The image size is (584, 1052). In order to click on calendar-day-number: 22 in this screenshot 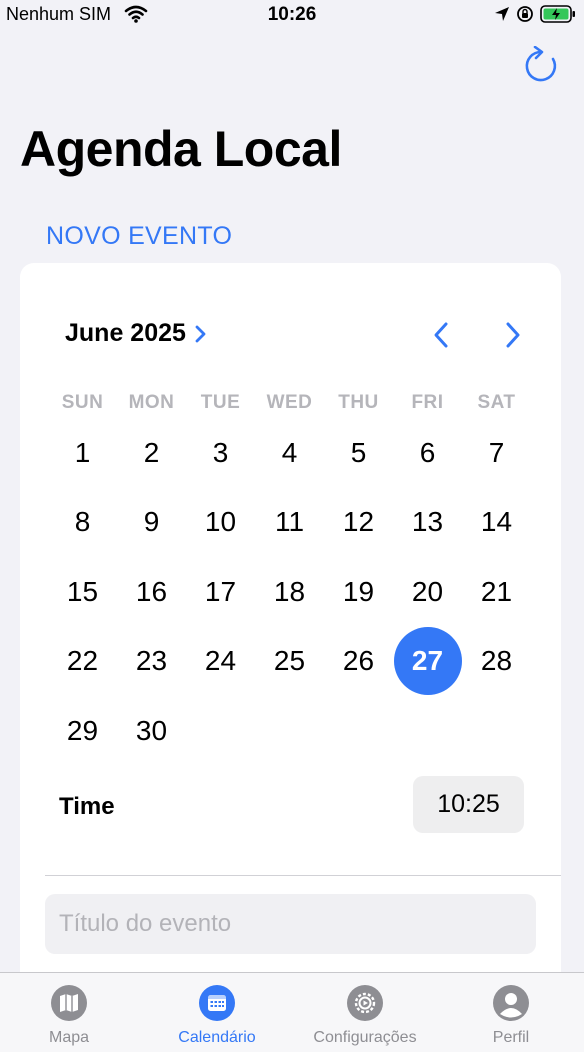, I will do `click(82, 661)`.